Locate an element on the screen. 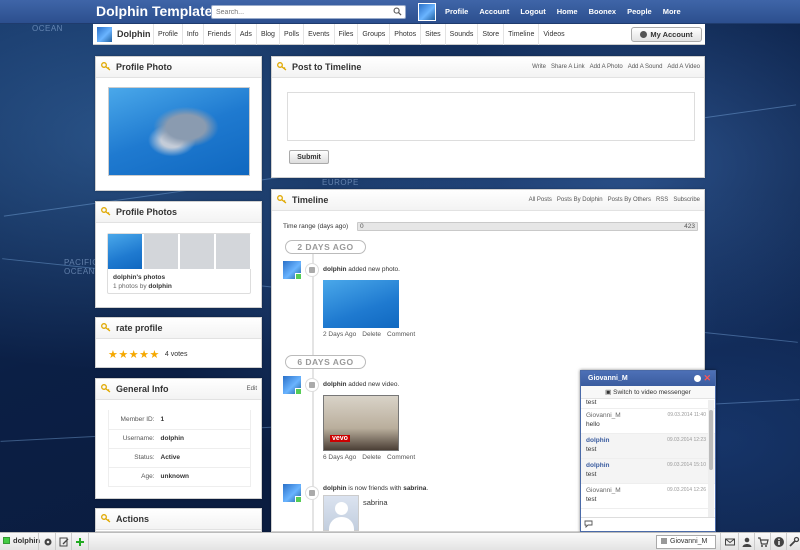  submenu-item-polls: Polls is located at coordinates (290, 34).